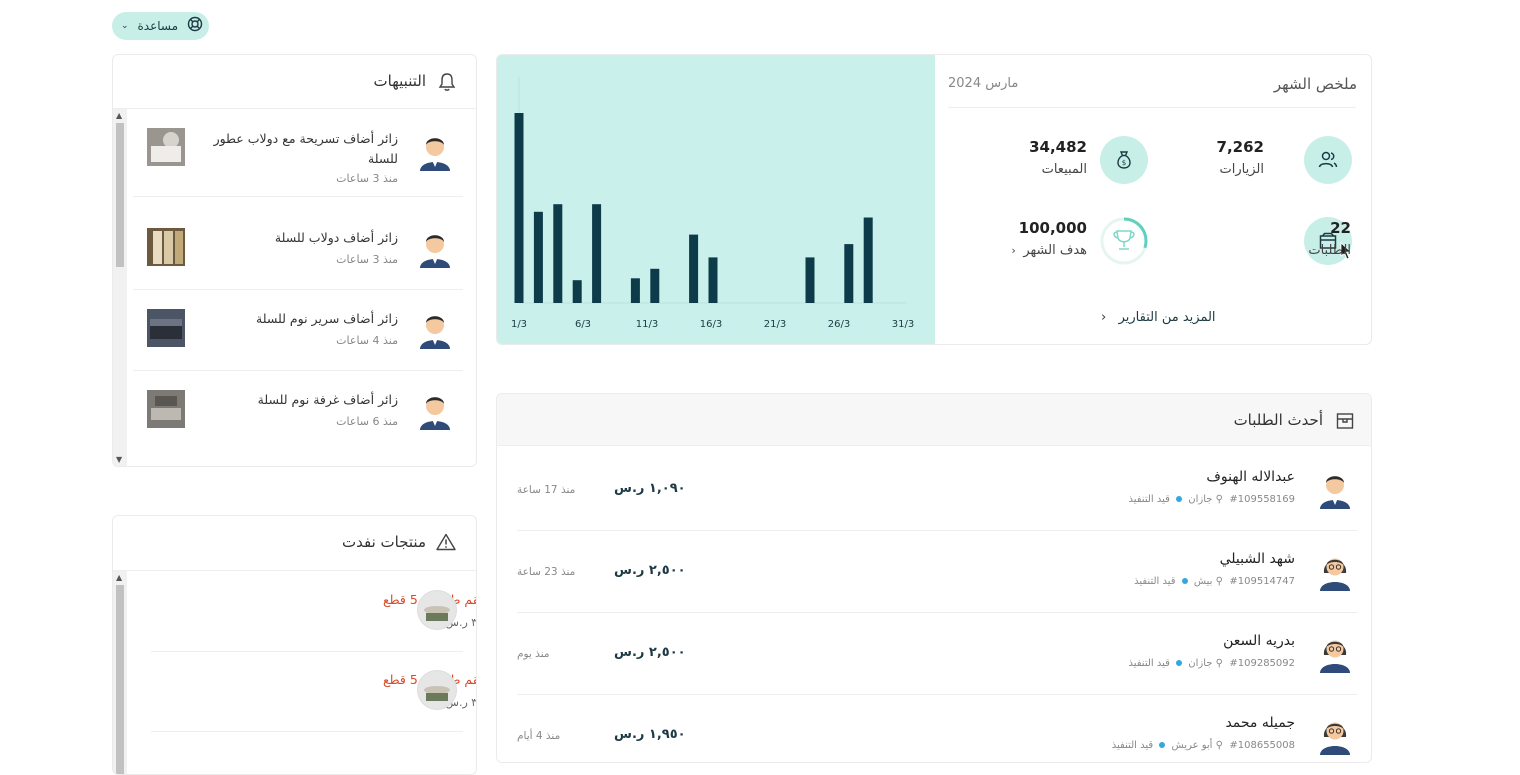 Image resolution: width=1520 pixels, height=775 pixels. What do you see at coordinates (533, 654) in the screenshot?
I see `order-time: منذ يوم` at bounding box center [533, 654].